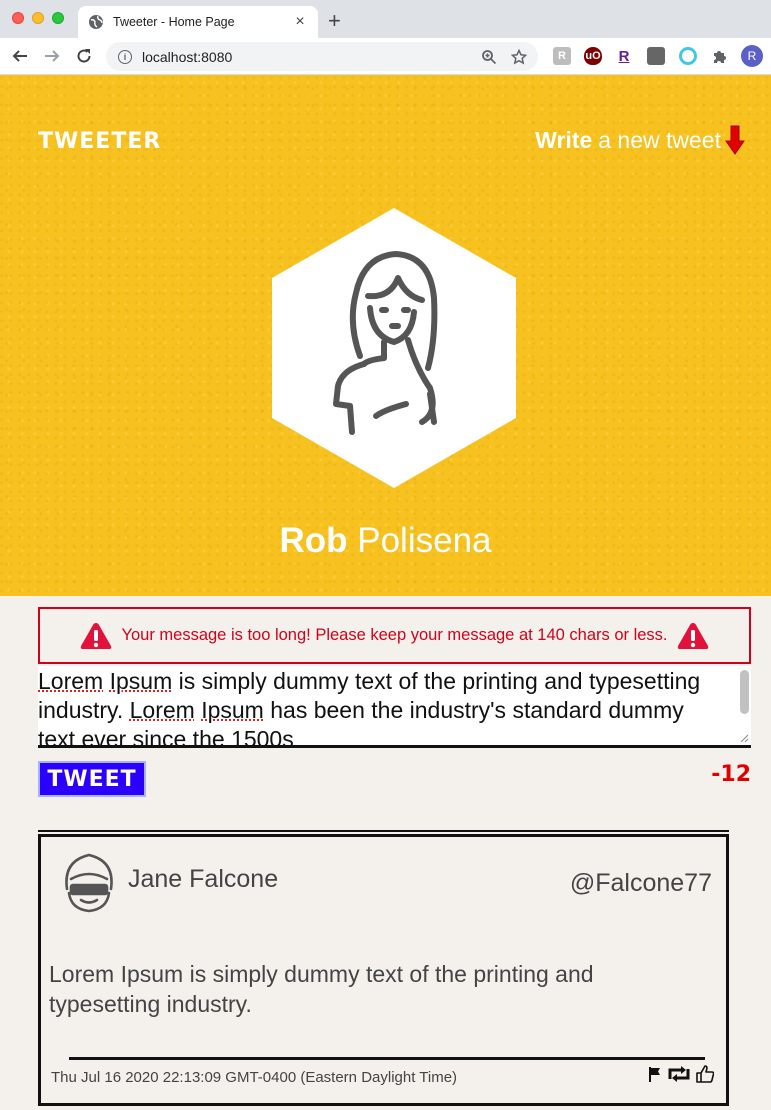 This screenshot has height=1110, width=771. What do you see at coordinates (89, 883) in the screenshot?
I see `user-avatar-icon` at bounding box center [89, 883].